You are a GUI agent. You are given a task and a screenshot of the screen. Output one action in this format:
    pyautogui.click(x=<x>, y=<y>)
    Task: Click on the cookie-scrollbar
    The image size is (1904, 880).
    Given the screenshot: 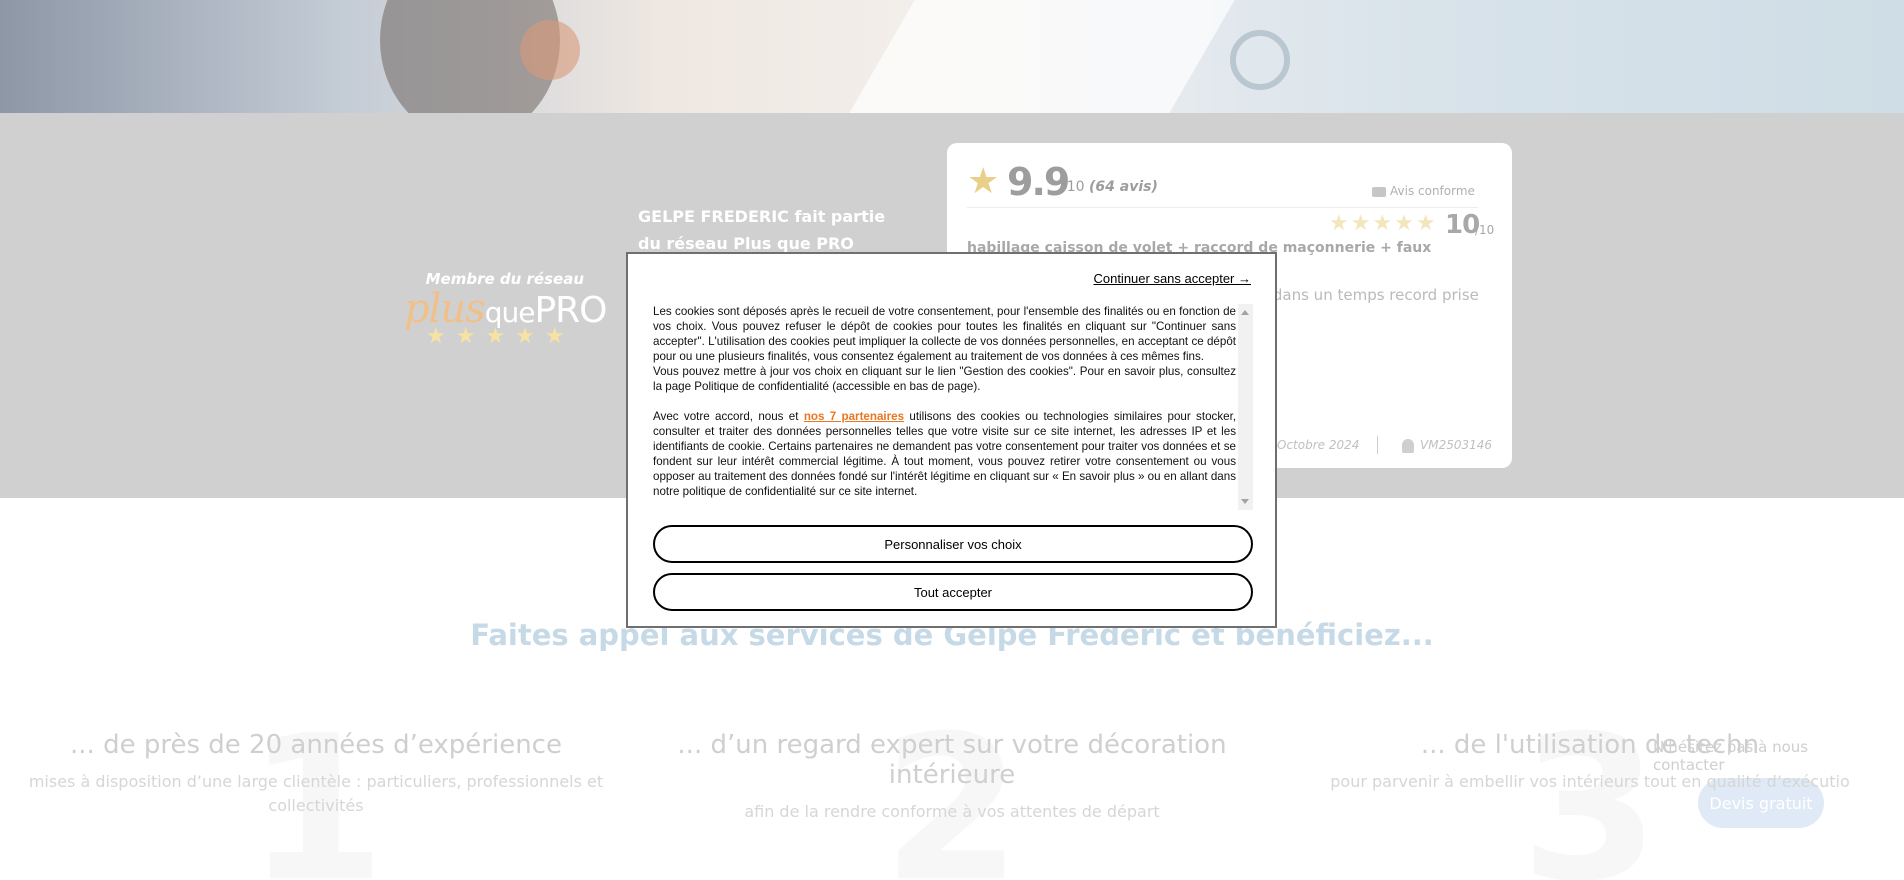 What is the action you would take?
    pyautogui.click(x=1245, y=407)
    